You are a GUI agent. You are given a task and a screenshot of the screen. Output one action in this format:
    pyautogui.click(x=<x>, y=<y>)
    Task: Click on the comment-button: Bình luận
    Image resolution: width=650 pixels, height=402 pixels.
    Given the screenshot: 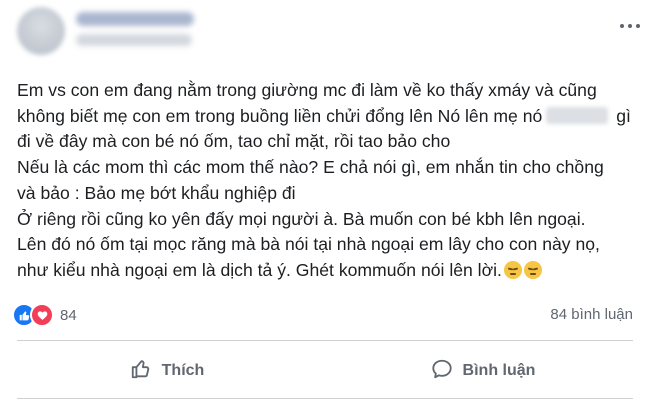 What is the action you would take?
    pyautogui.click(x=483, y=371)
    